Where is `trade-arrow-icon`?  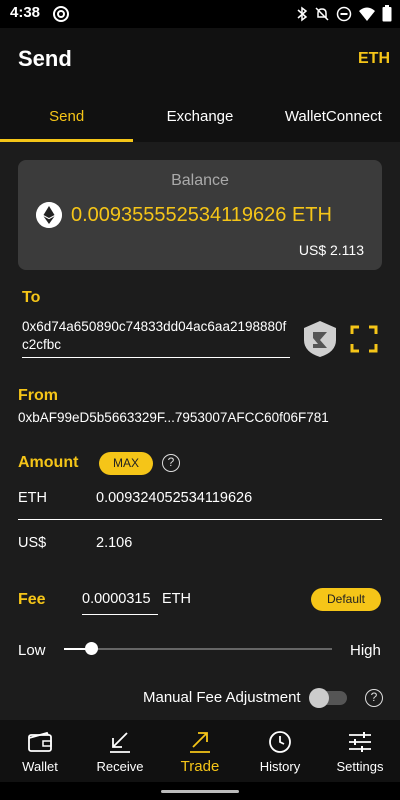 trade-arrow-icon is located at coordinates (200, 742).